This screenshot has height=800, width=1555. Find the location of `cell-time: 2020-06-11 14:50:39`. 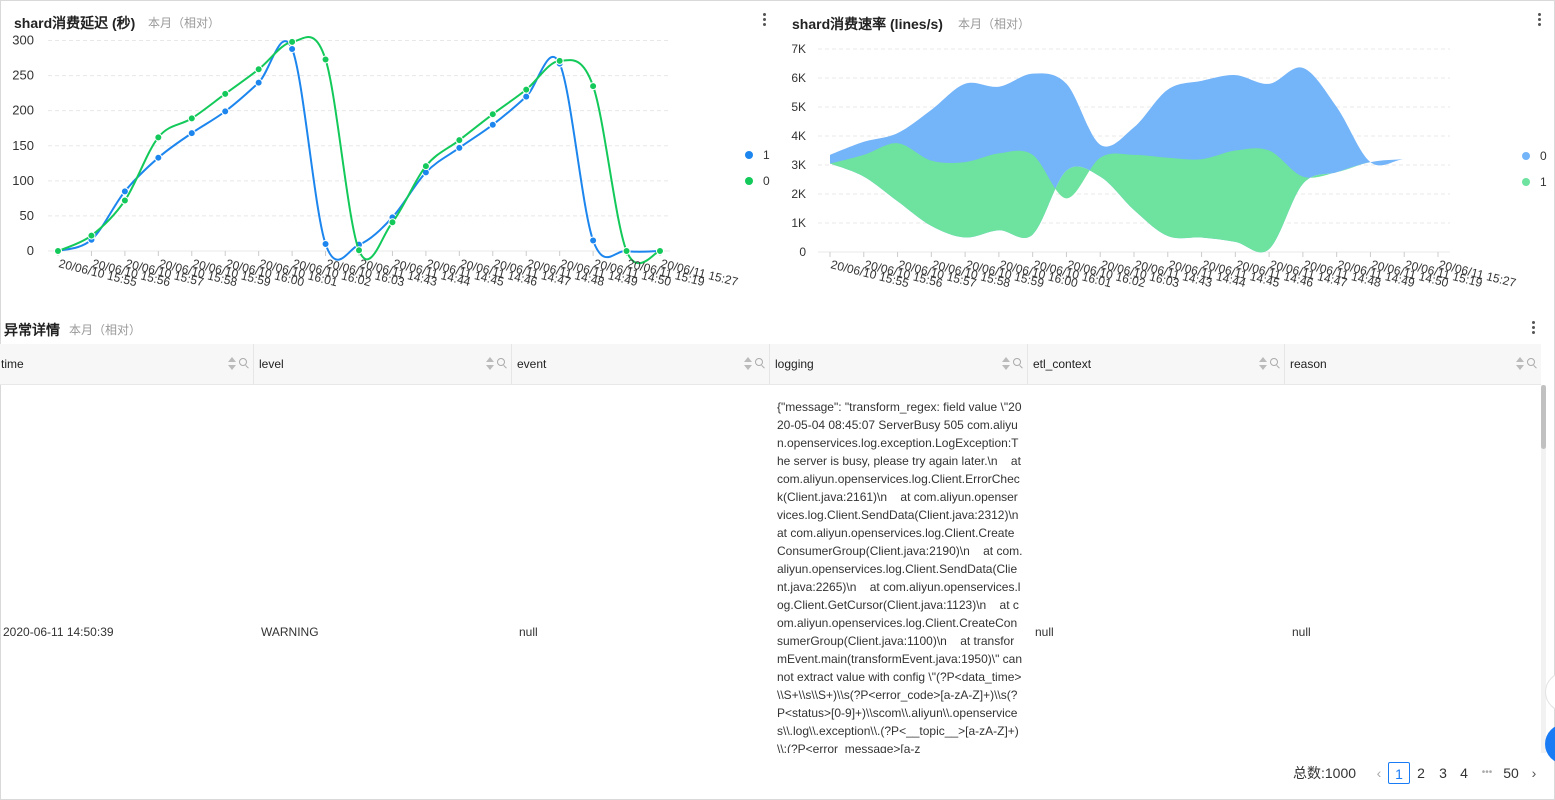

cell-time: 2020-06-11 14:50:39 is located at coordinates (58, 632).